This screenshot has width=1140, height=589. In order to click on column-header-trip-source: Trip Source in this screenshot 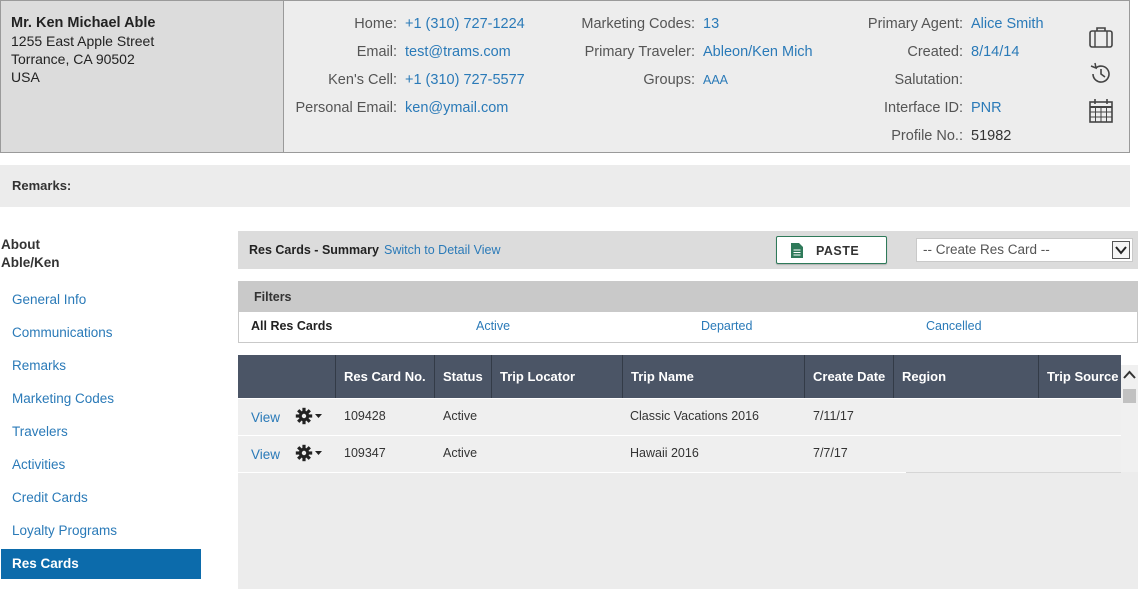, I will do `click(1079, 376)`.